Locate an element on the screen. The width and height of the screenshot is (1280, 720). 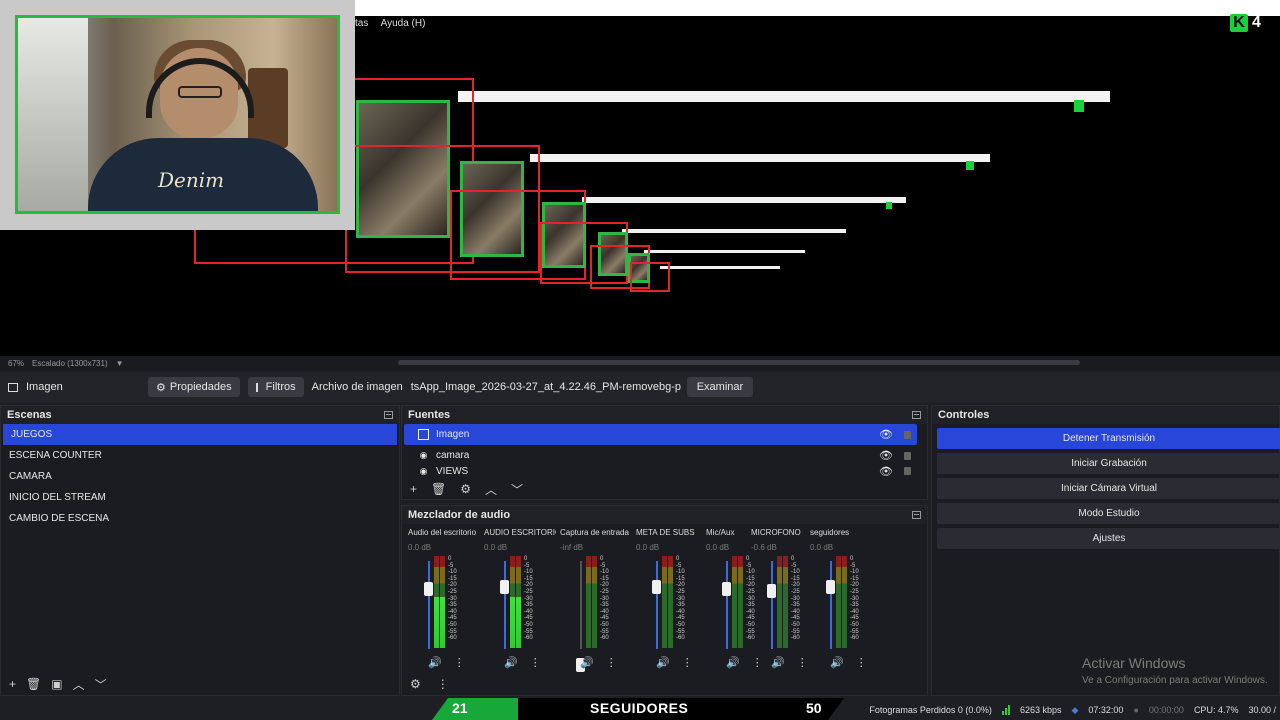
scaling-dropdown-icon: ▼ is located at coordinates (120, 363).